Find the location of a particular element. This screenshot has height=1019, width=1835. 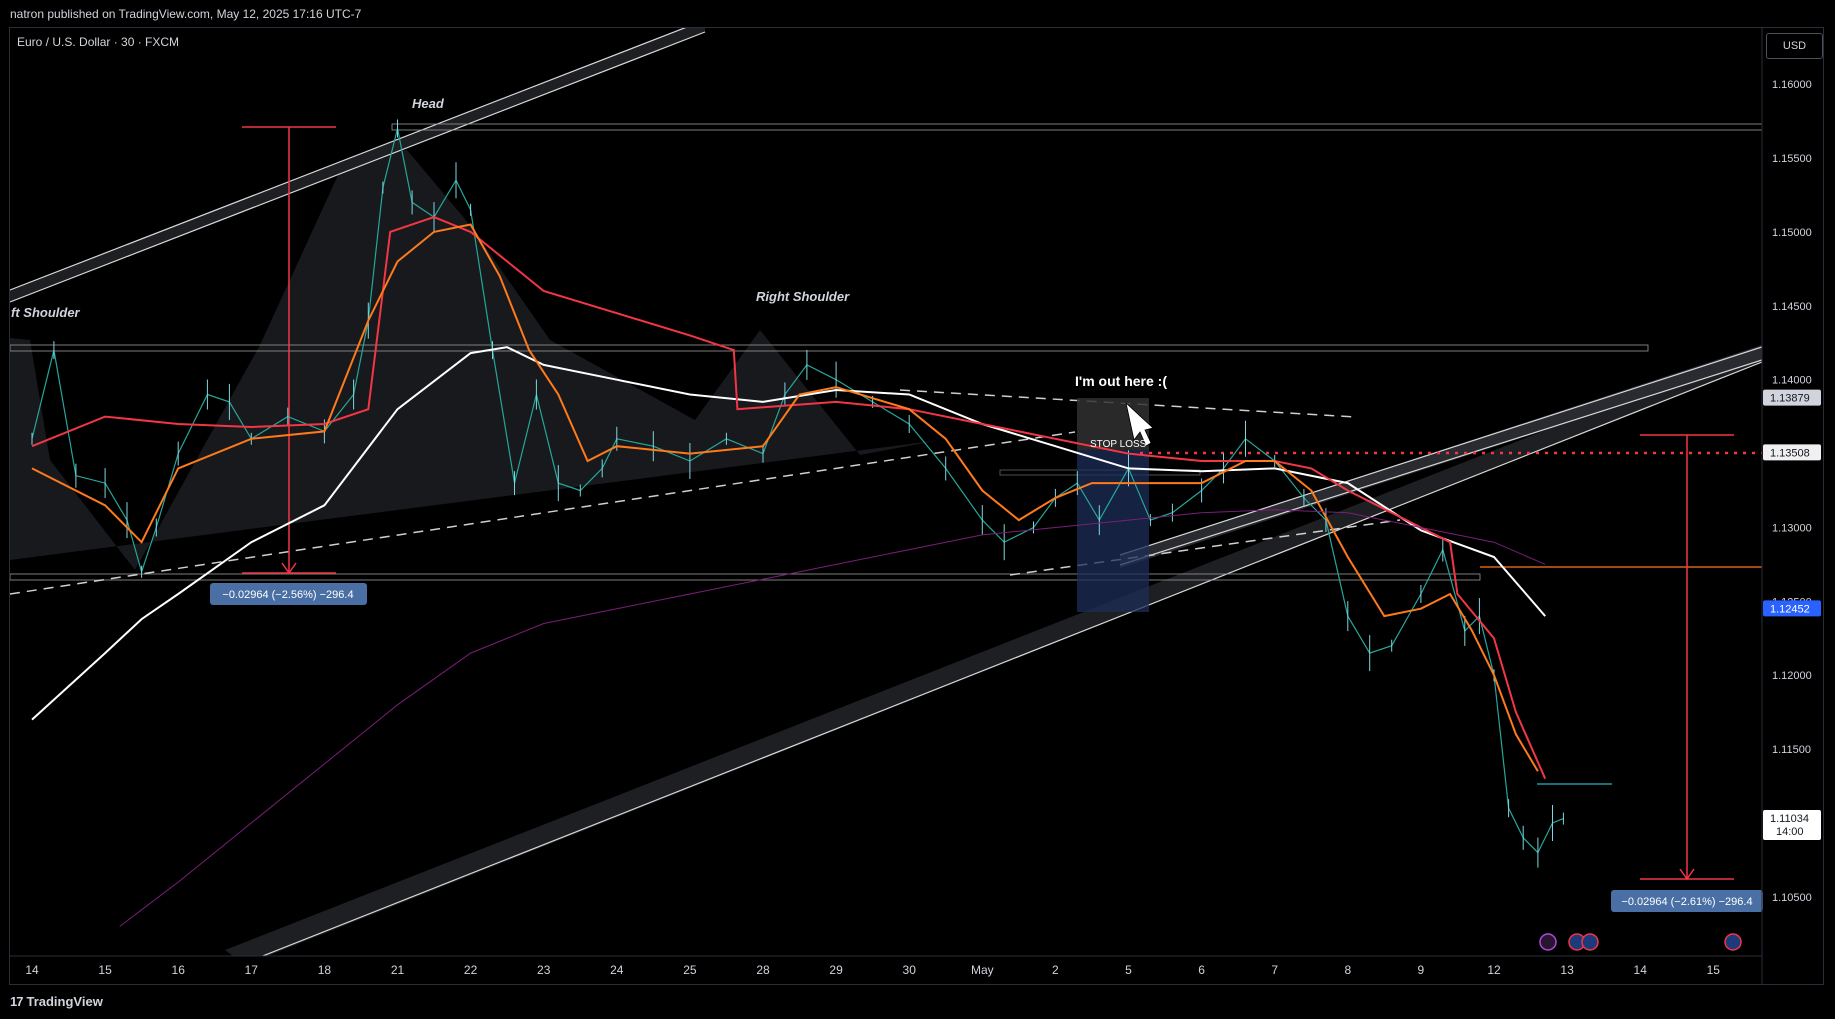

time-tick-label: 21 is located at coordinates (398, 970).